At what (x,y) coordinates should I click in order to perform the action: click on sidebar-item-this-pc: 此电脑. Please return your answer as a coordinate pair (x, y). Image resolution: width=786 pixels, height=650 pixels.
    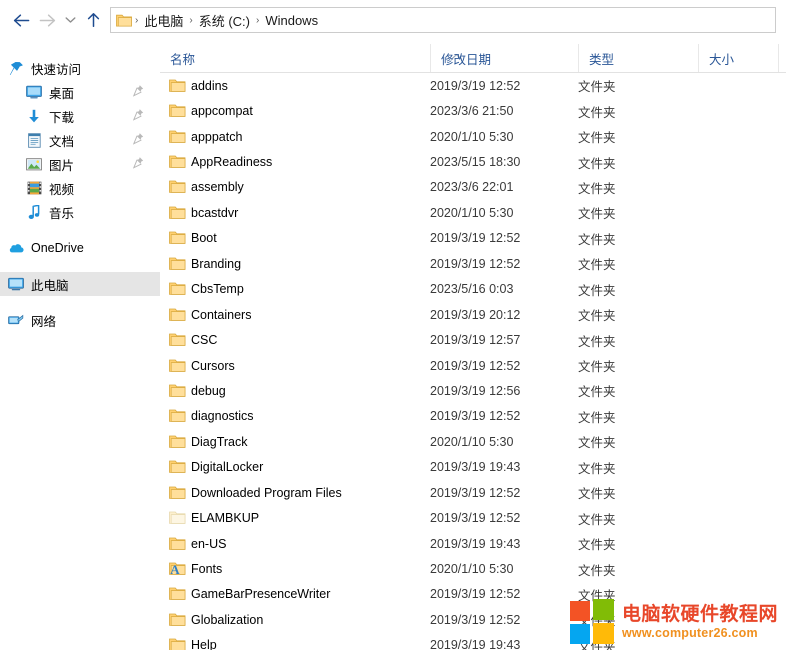
    Looking at the image, I should click on (80, 284).